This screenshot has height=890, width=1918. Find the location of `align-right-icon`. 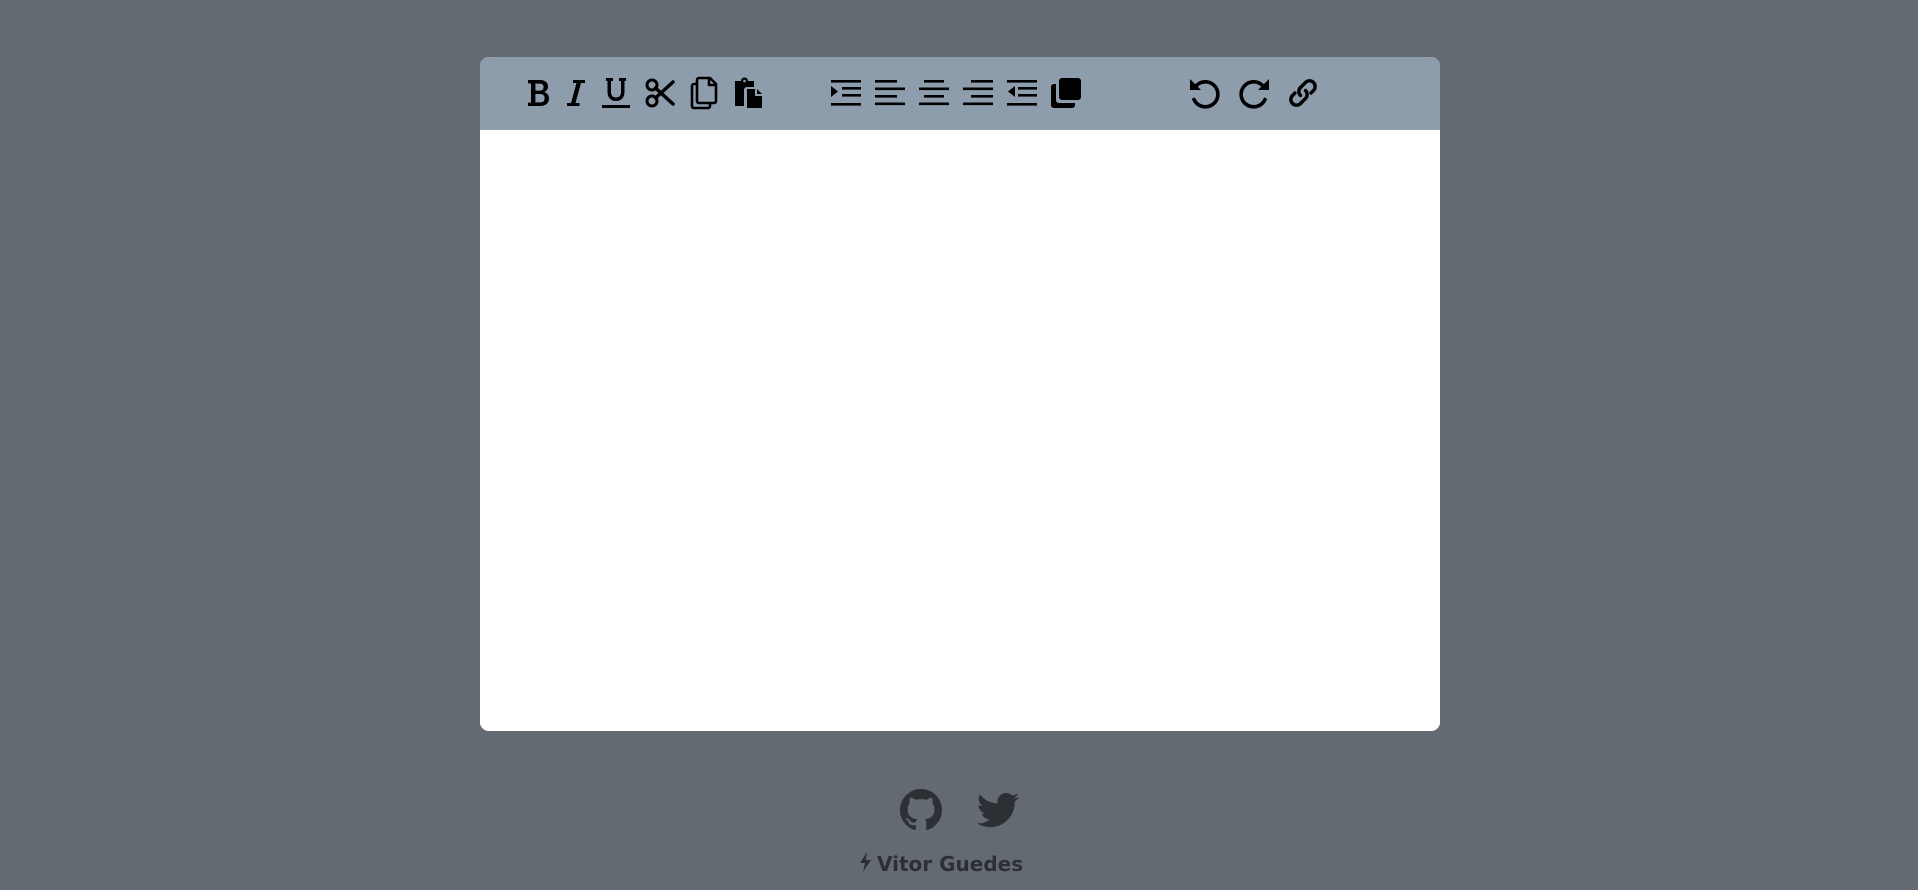

align-right-icon is located at coordinates (978, 93).